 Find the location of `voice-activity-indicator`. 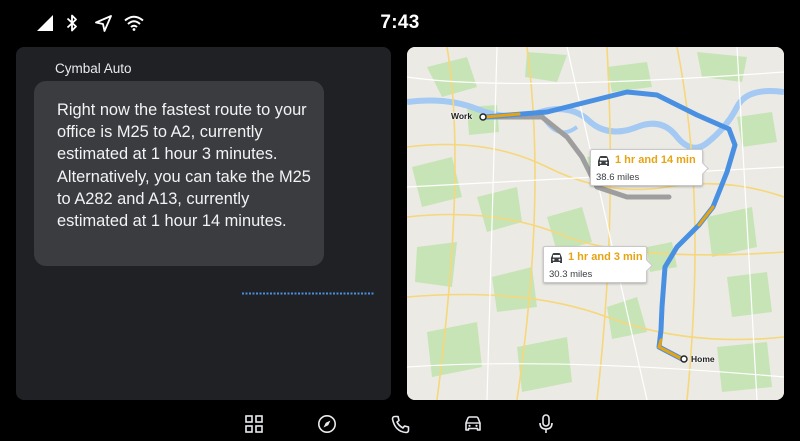

voice-activity-indicator is located at coordinates (308, 293).